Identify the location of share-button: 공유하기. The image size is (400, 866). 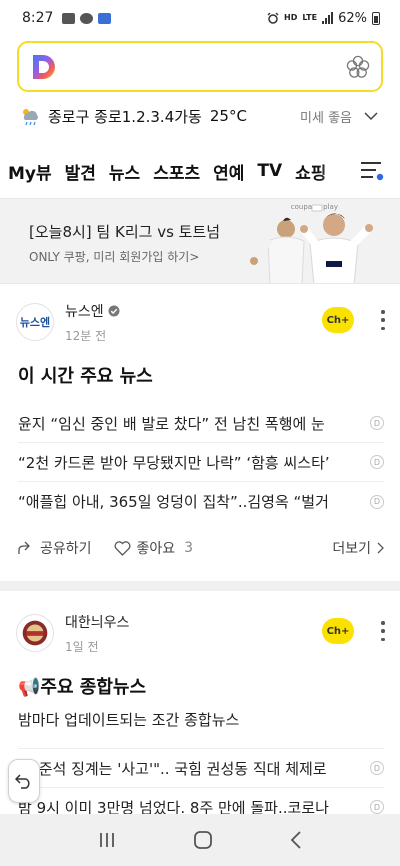
(55, 548).